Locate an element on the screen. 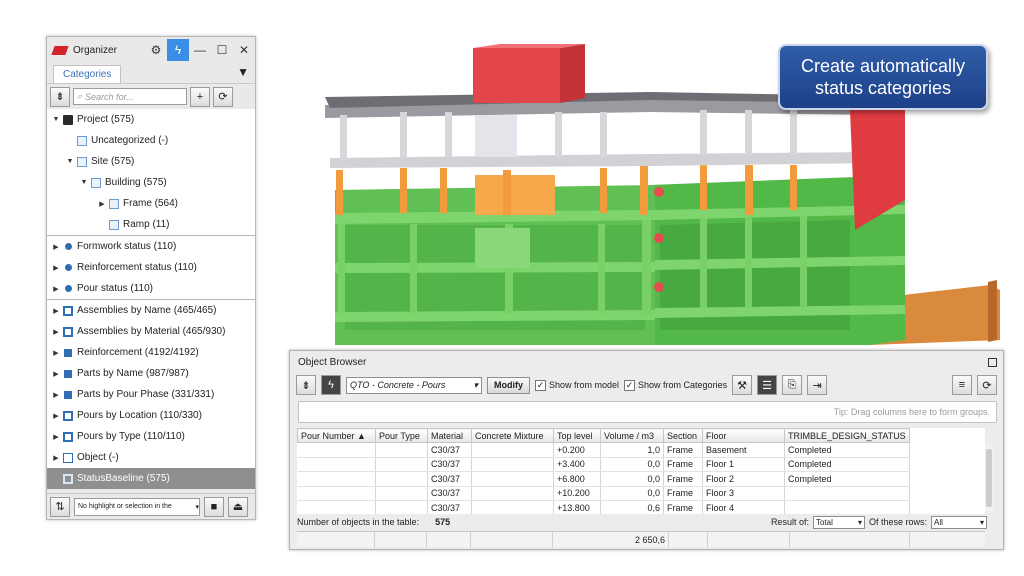  tree-item-assemblies-by-material: ▶ Assemblies by Material (465/930) is located at coordinates (151, 331).